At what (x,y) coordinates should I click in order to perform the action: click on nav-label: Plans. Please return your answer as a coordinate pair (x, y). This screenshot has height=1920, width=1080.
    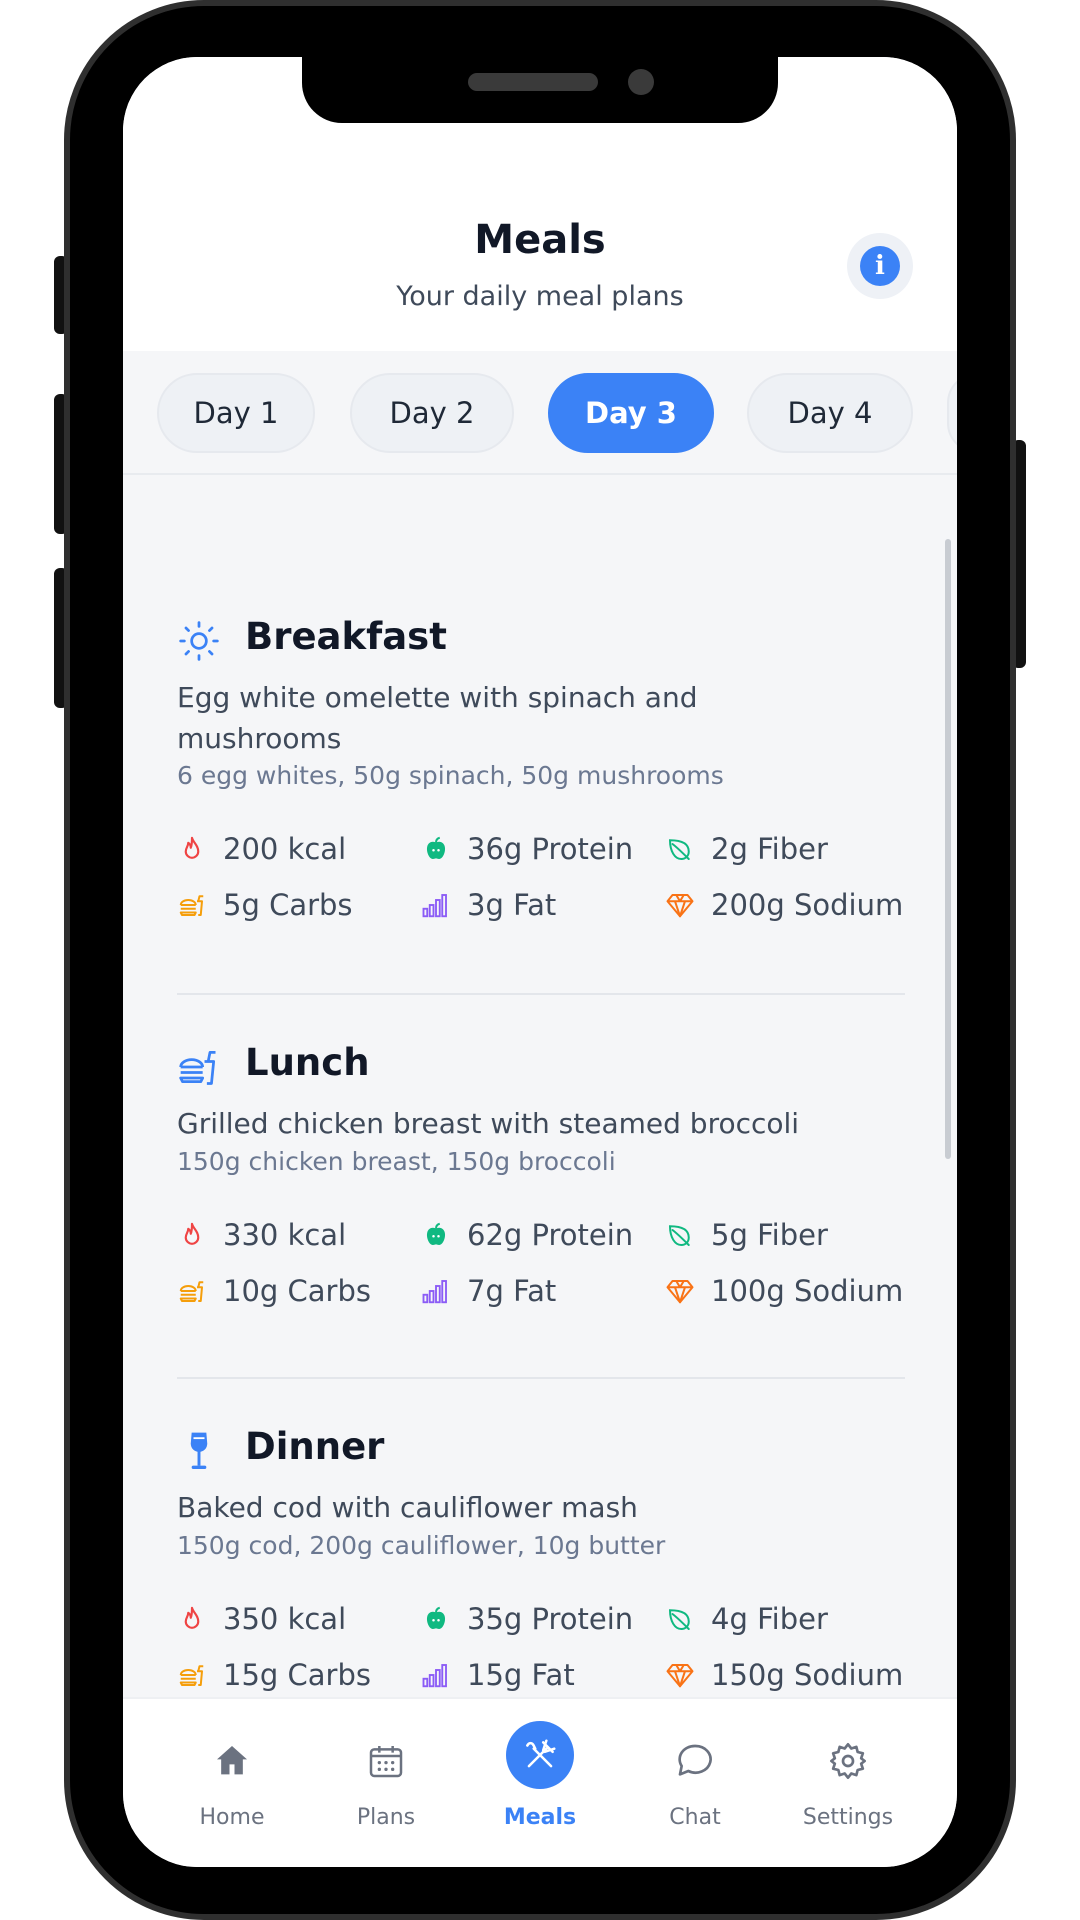
    Looking at the image, I should click on (386, 1817).